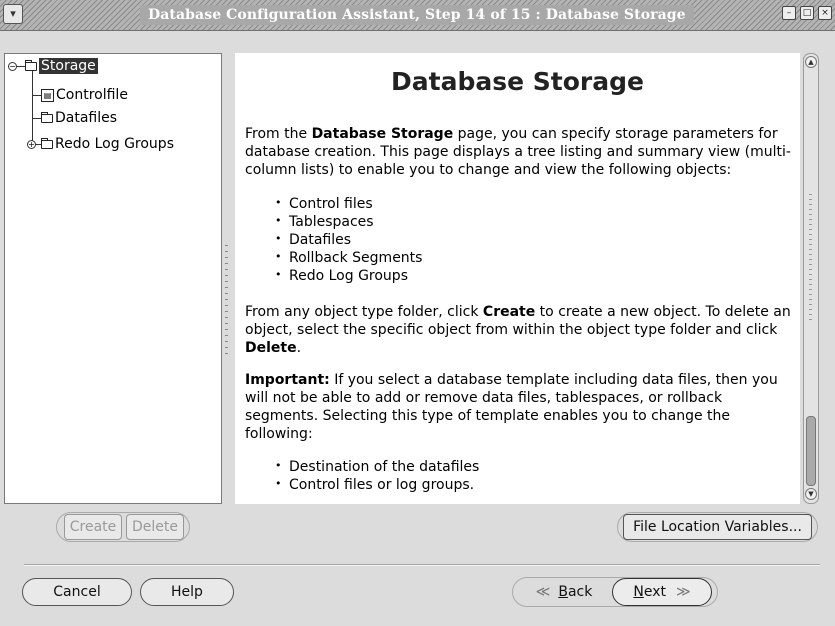 The width and height of the screenshot is (835, 626). I want to click on minimize-icon: –, so click(789, 13).